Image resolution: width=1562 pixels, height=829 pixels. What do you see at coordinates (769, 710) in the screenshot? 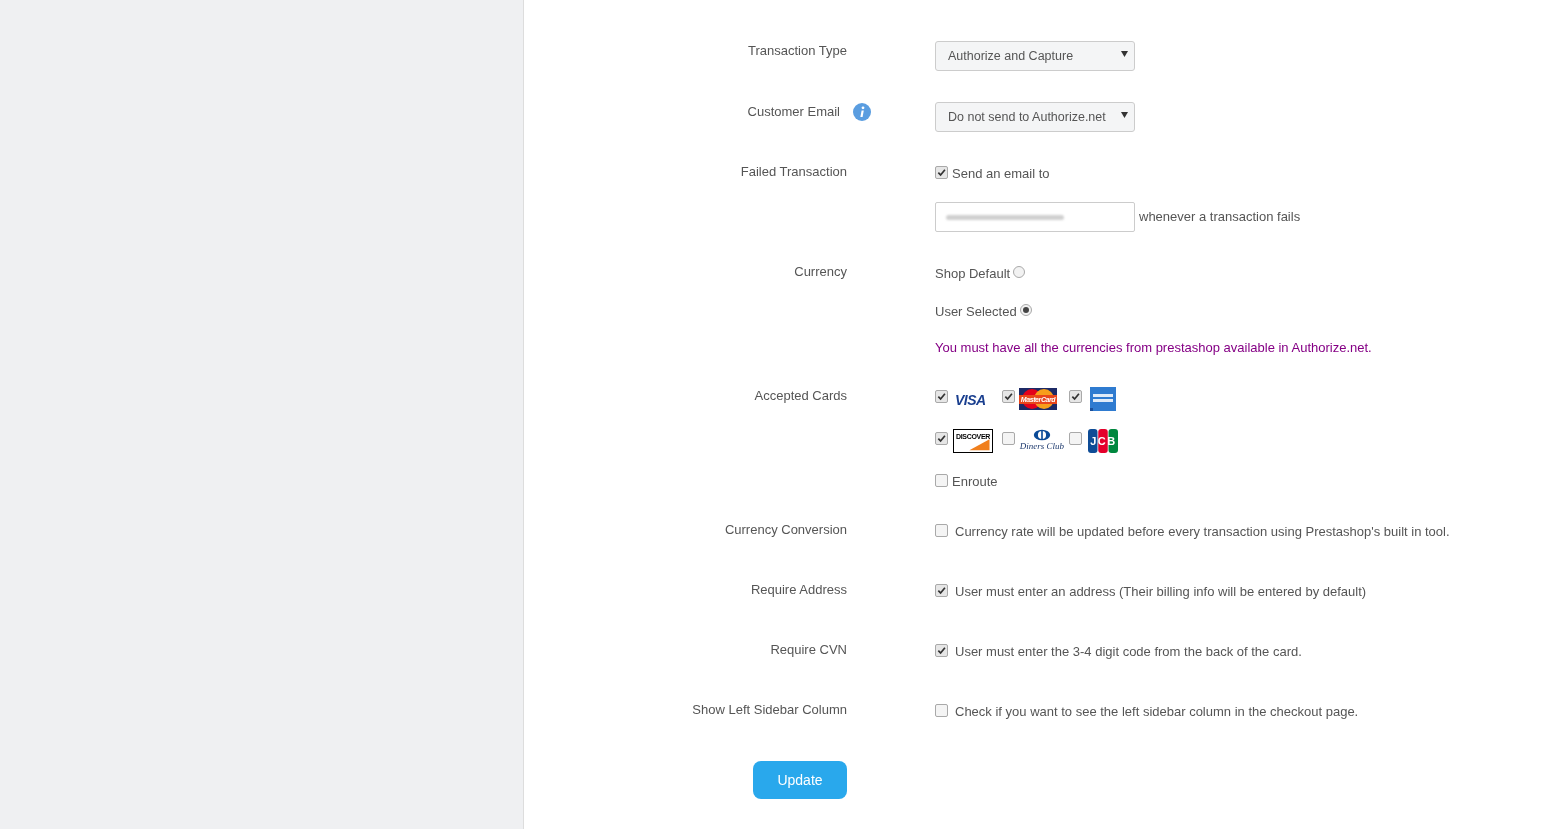
I see `field-label: Show Left Sidebar Column` at bounding box center [769, 710].